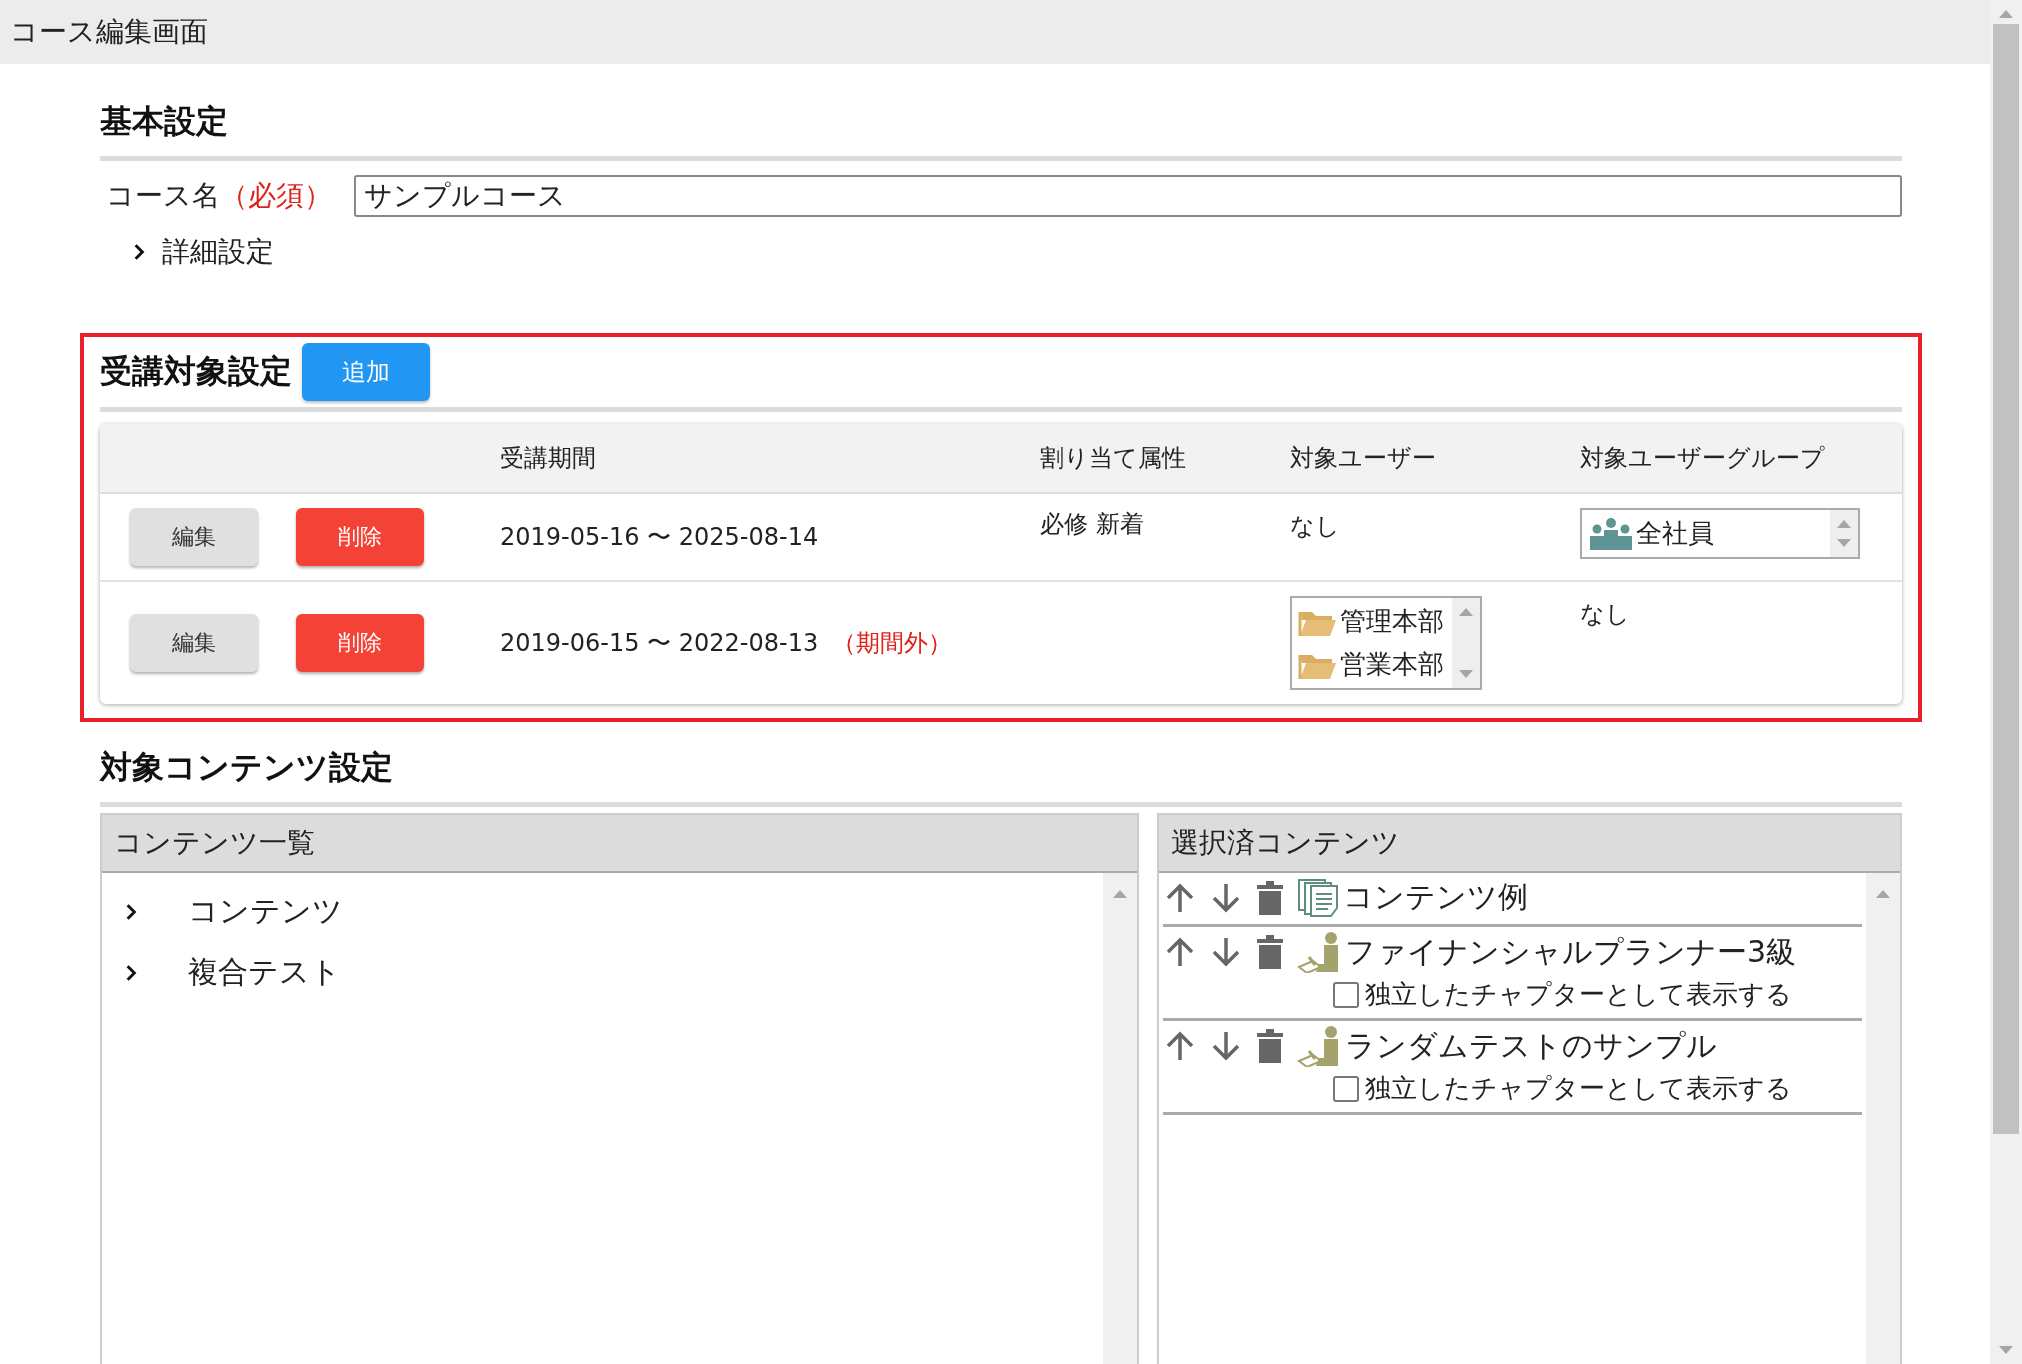 This screenshot has height=1364, width=2022. I want to click on panel-title: コンテンツ一覧, so click(214, 843).